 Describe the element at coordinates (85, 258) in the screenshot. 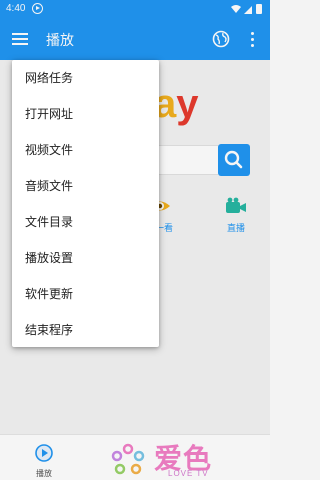

I see `menu-item-play-settings: 播放设置` at that location.